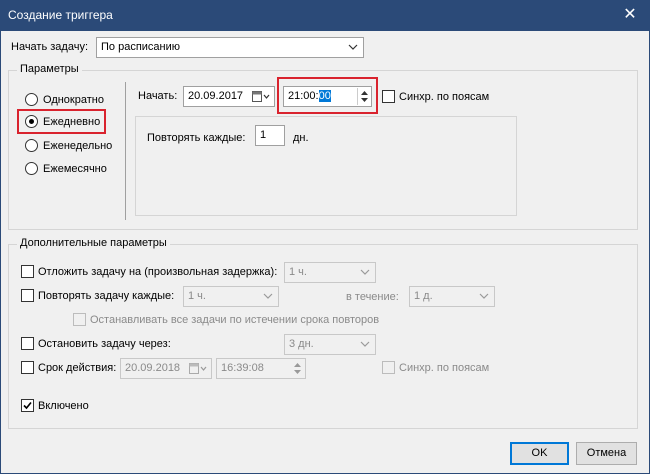 The height and width of the screenshot is (474, 650). Describe the element at coordinates (452, 296) in the screenshot. I see `repeat-during-select: 1 д.` at that location.